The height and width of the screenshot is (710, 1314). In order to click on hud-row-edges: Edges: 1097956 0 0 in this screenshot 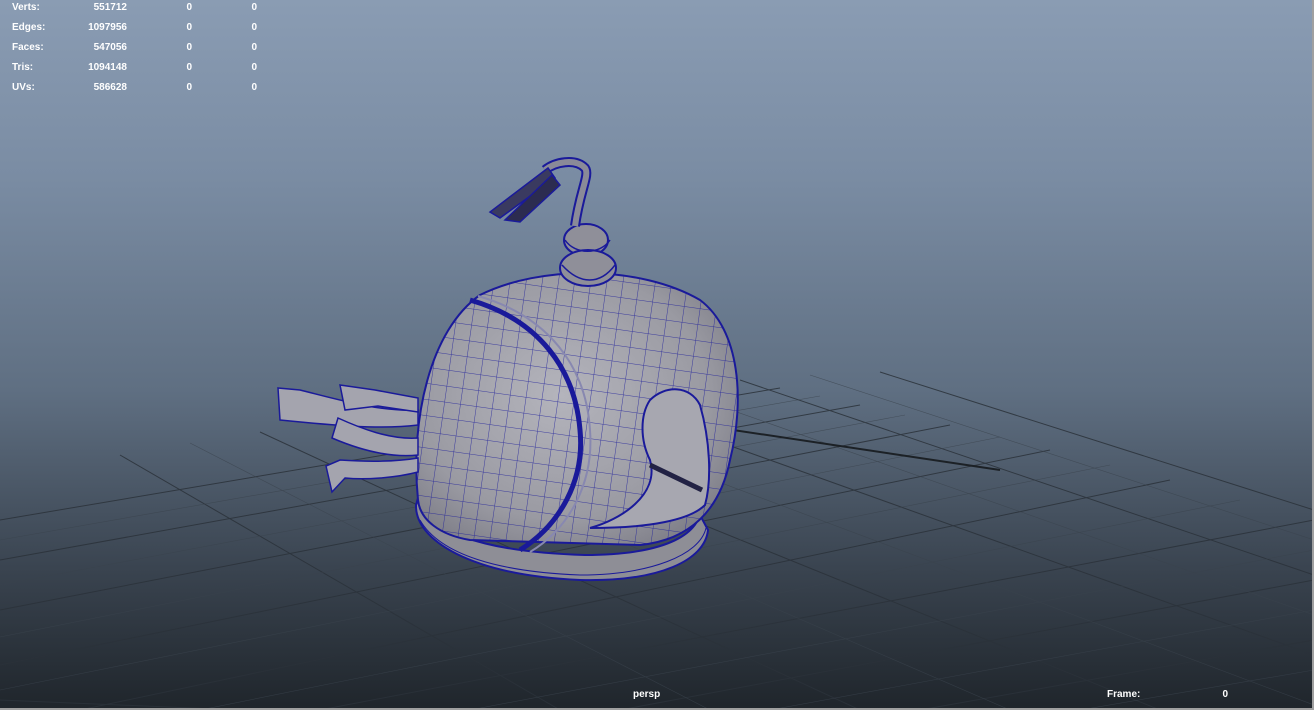, I will do `click(135, 28)`.